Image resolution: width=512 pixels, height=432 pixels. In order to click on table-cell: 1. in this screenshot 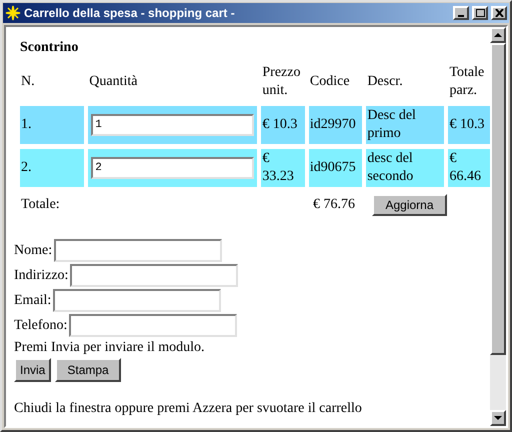, I will do `click(52, 125)`.